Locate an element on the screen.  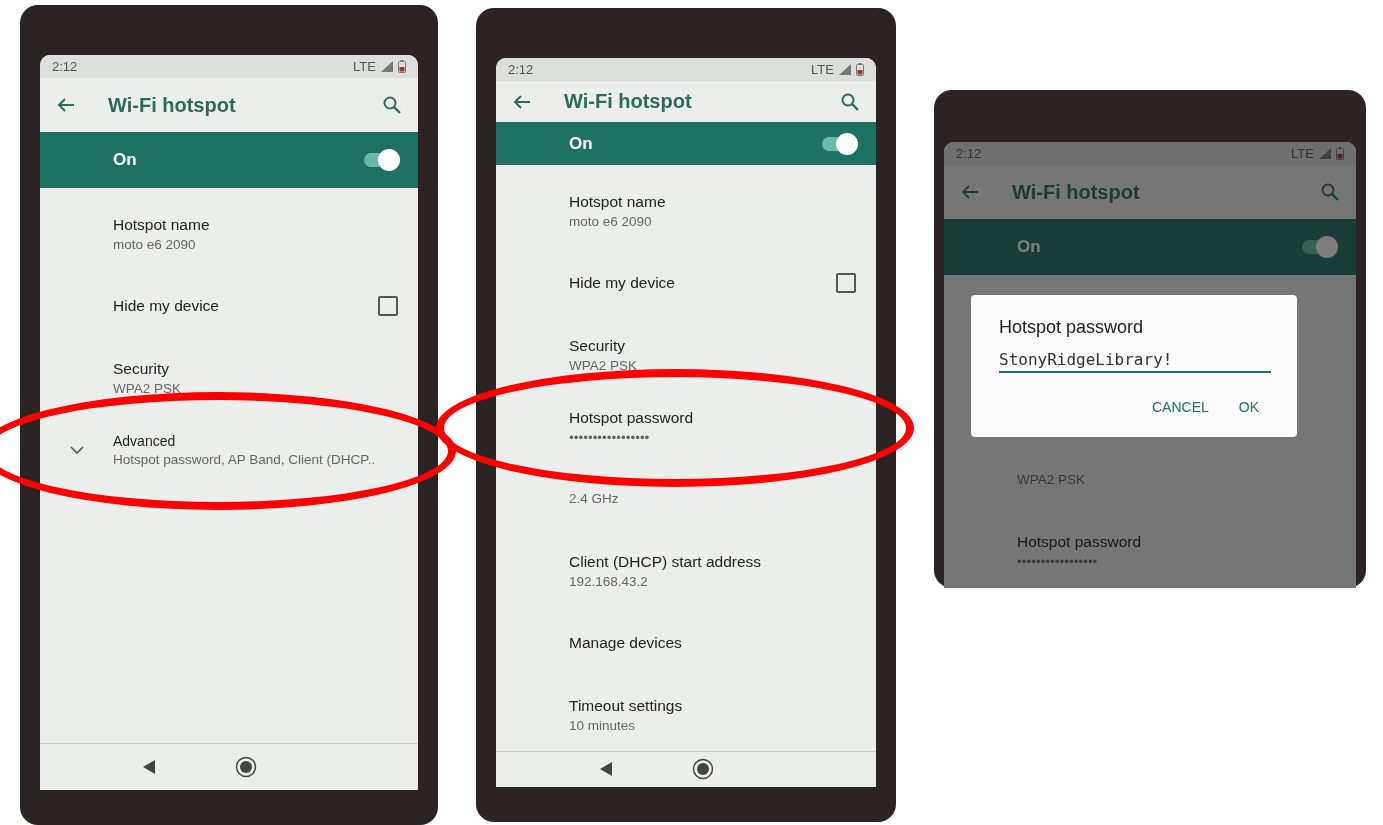
item-summary: 192.168.43.2 is located at coordinates (609, 581).